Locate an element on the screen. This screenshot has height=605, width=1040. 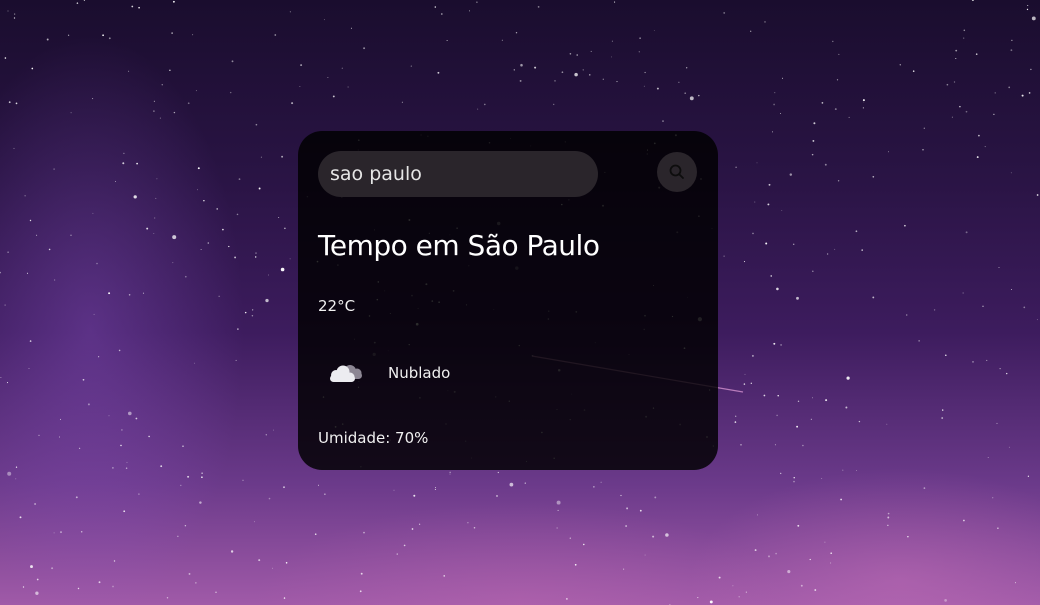
search-icon is located at coordinates (676, 171).